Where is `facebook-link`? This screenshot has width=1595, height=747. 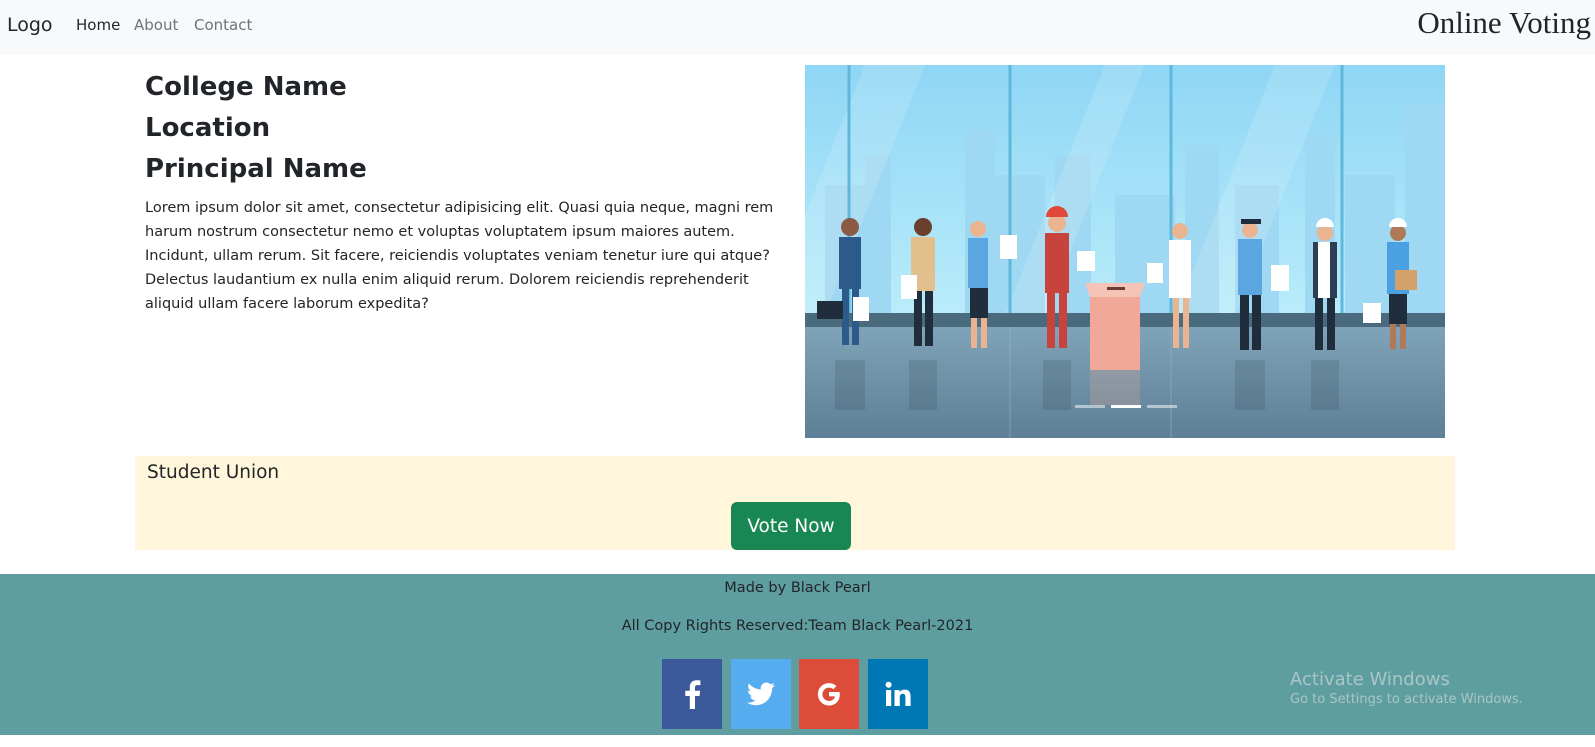
facebook-link is located at coordinates (692, 694).